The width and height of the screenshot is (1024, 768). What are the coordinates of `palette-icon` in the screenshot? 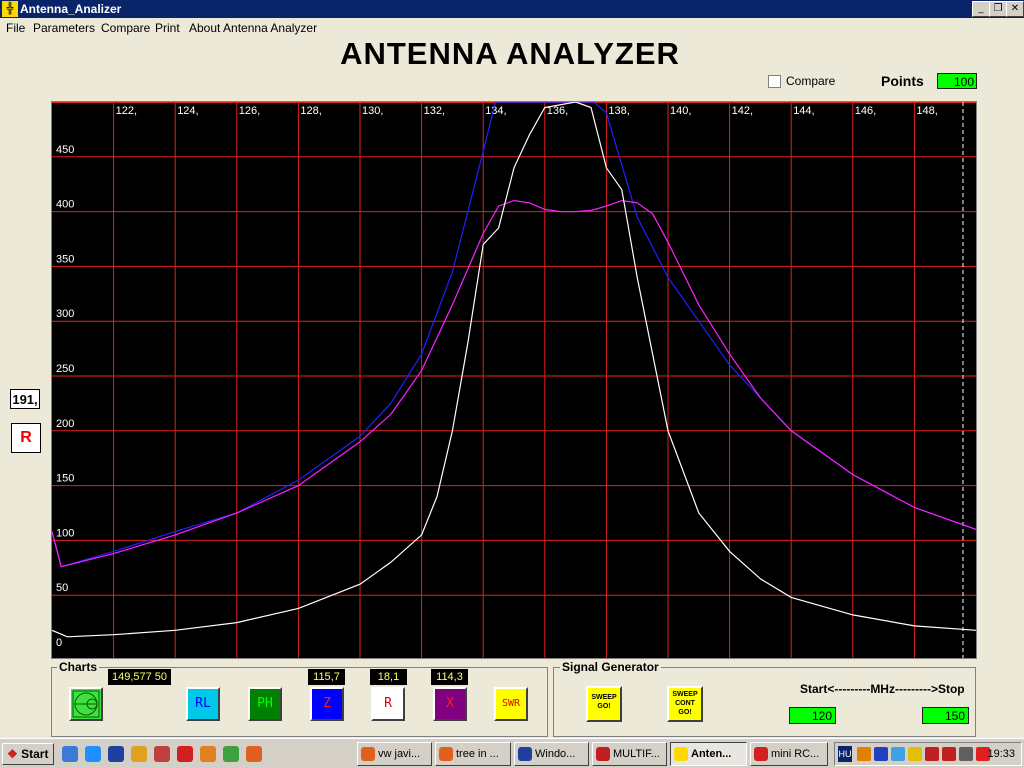 It's located at (162, 754).